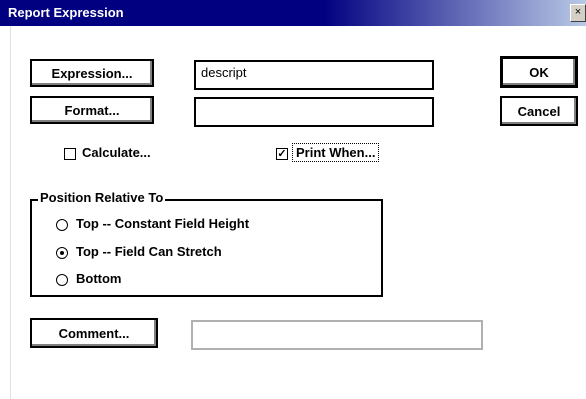 The height and width of the screenshot is (399, 586). What do you see at coordinates (70, 154) in the screenshot?
I see `calculate-checkbox` at bounding box center [70, 154].